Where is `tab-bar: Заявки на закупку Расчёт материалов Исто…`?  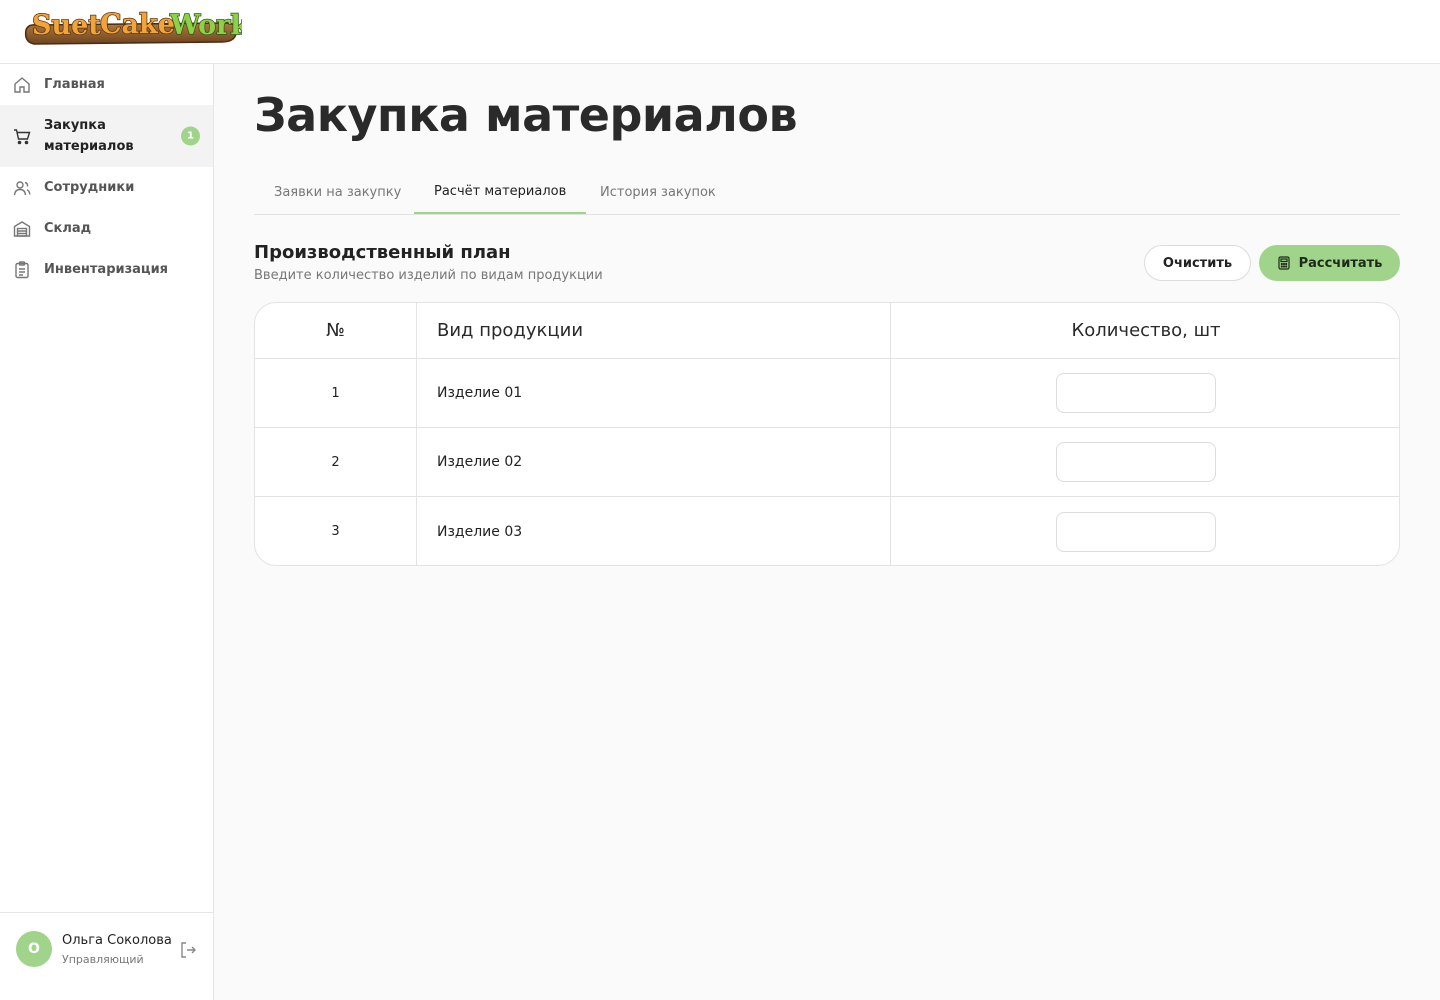 tab-bar: Заявки на закупку Расчёт материалов Исто… is located at coordinates (827, 192).